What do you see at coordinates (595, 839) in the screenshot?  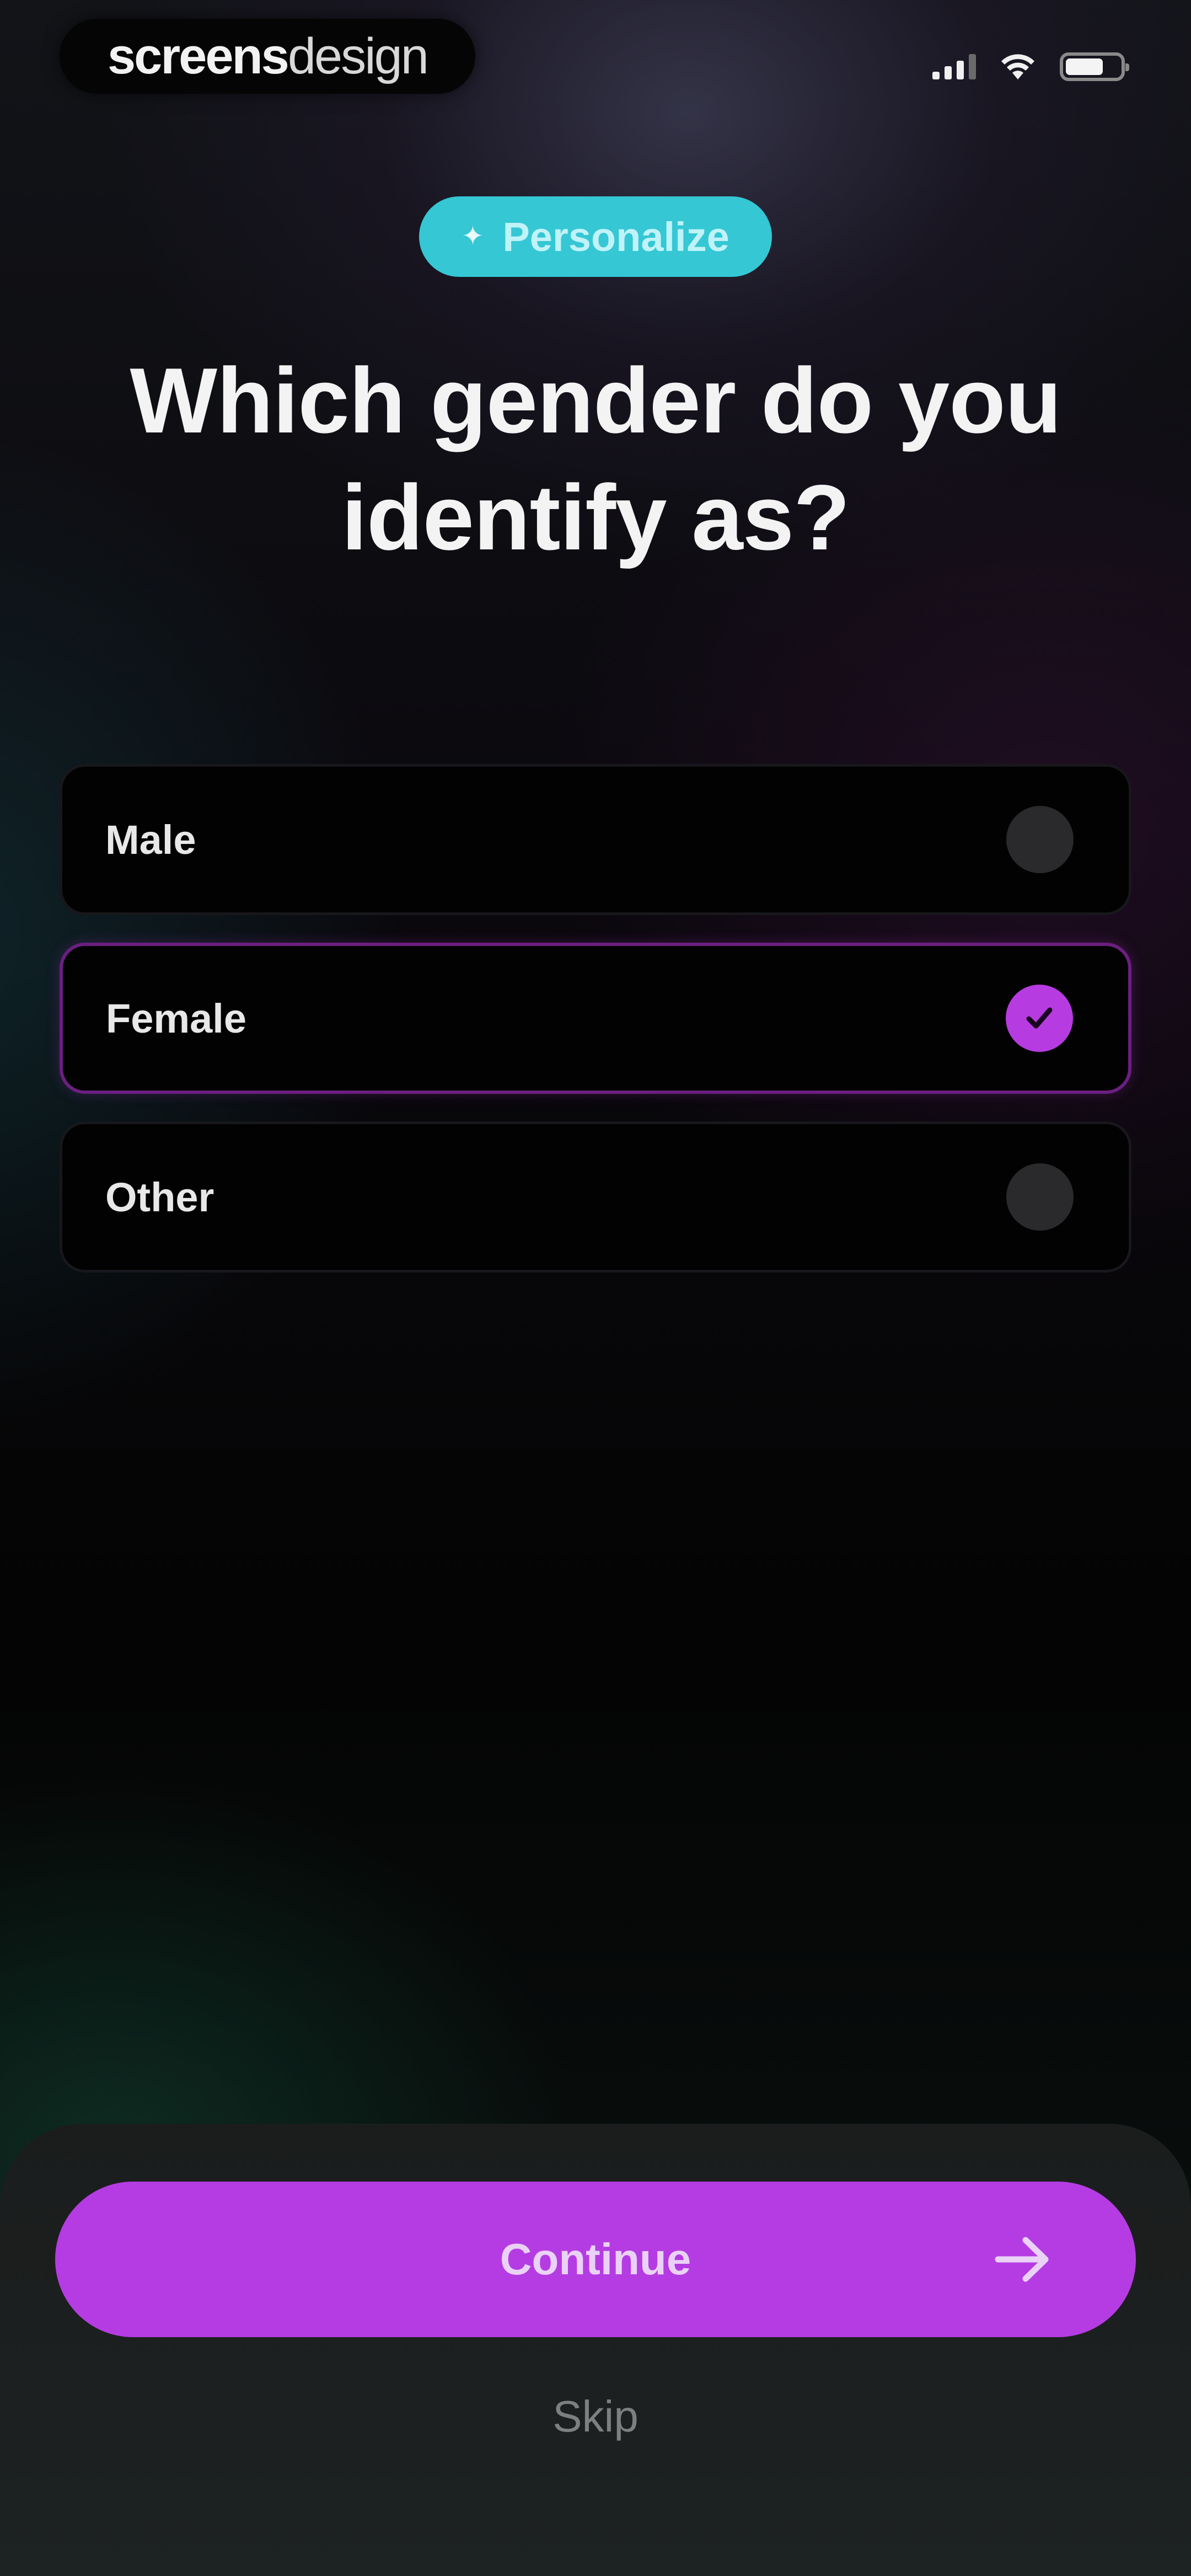 I see `option-male: Male` at bounding box center [595, 839].